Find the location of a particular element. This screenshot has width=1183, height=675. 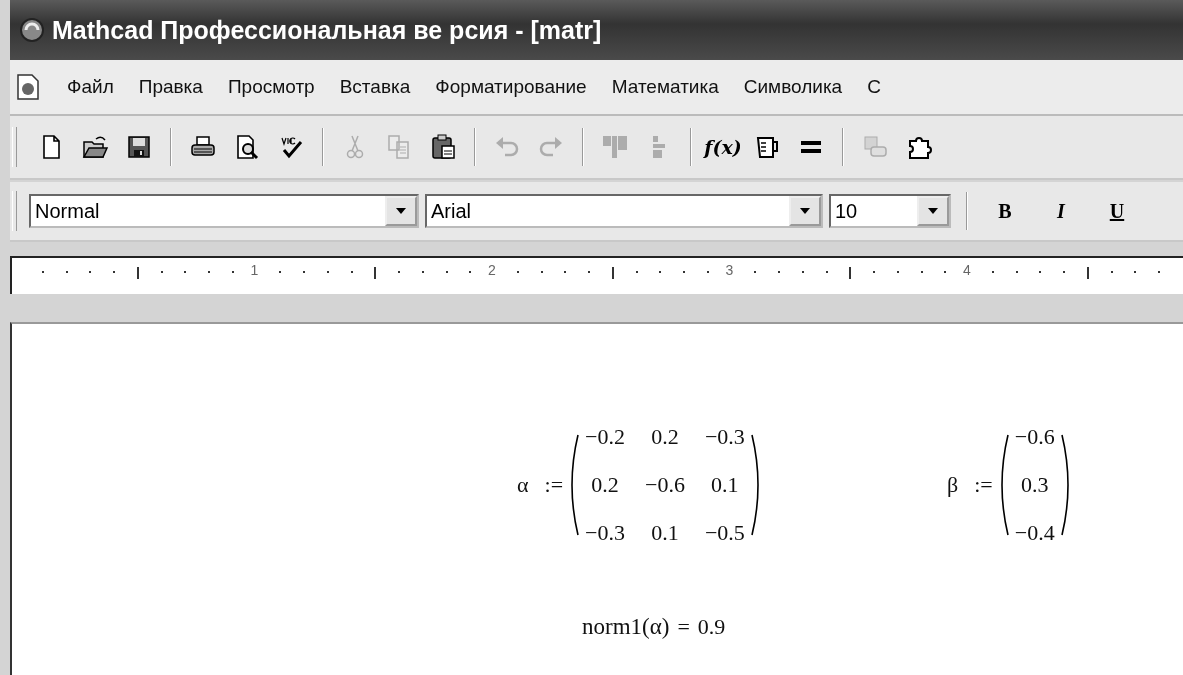

menu-item: Правка is located at coordinates (170, 87).